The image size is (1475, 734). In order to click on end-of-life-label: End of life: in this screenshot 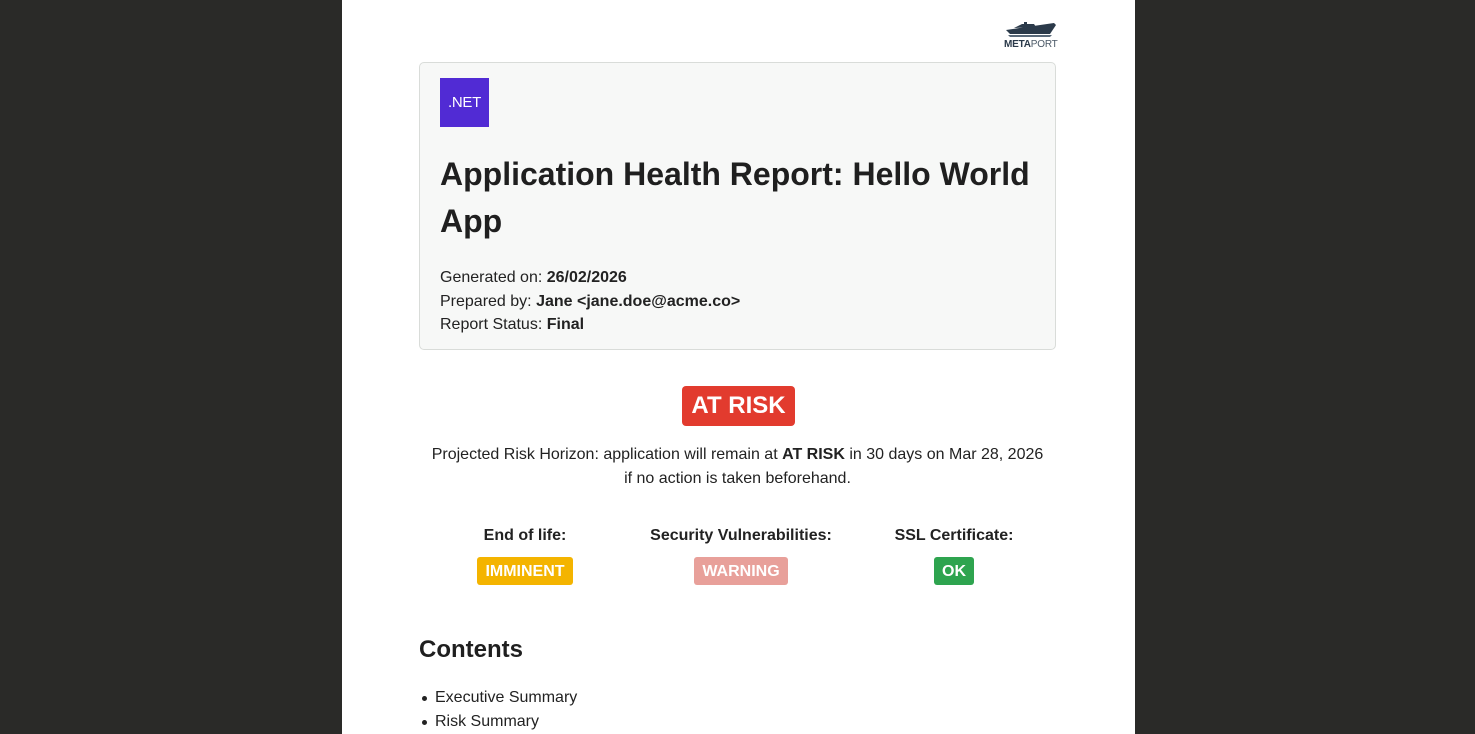, I will do `click(525, 535)`.